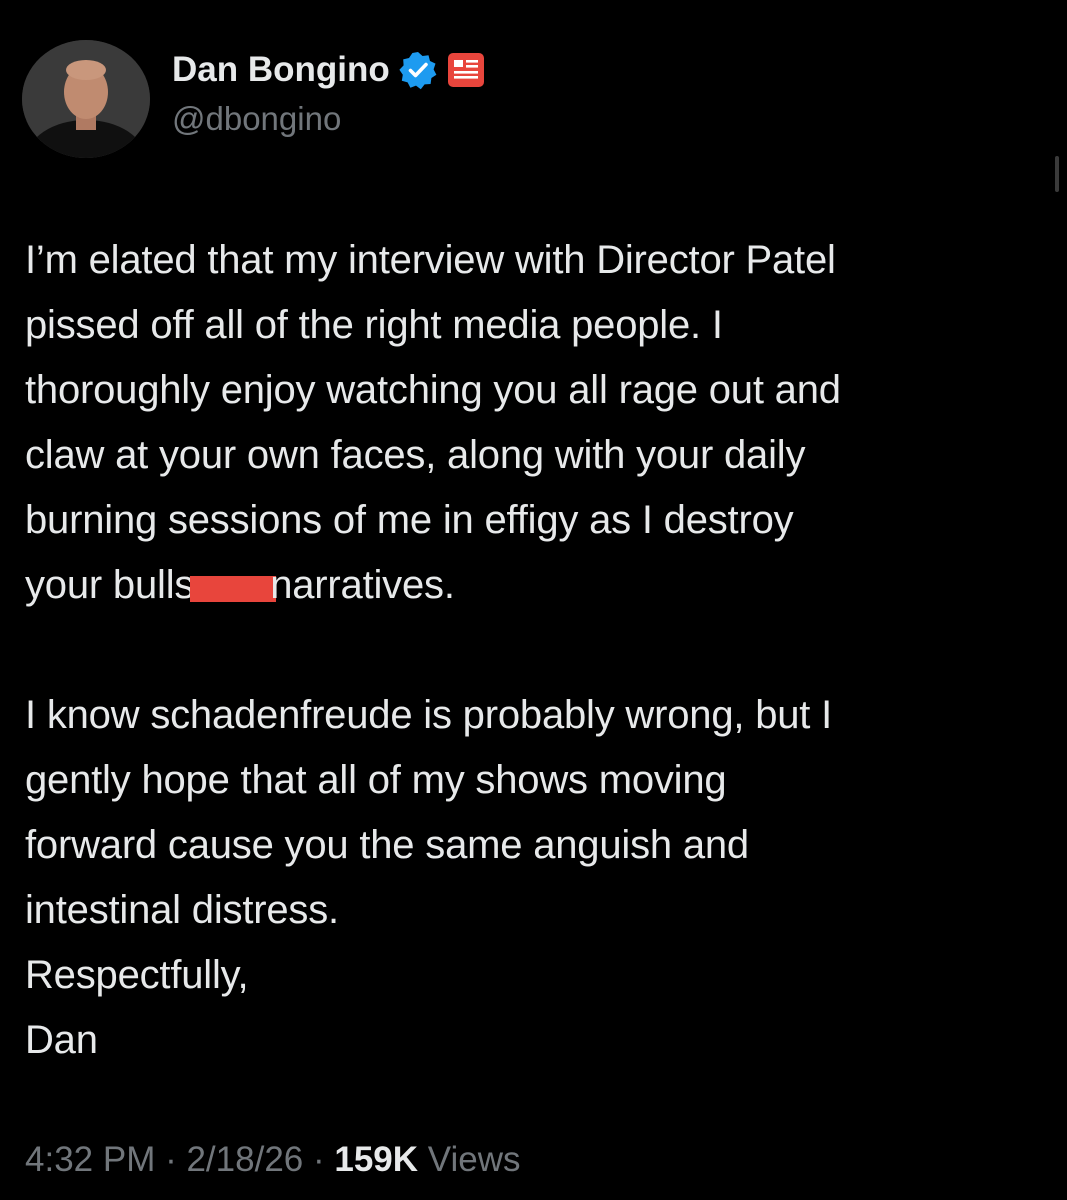 The height and width of the screenshot is (1200, 1067). Describe the element at coordinates (362, 585) in the screenshot. I see `tweet-paragraph-1-end: narratives.` at that location.